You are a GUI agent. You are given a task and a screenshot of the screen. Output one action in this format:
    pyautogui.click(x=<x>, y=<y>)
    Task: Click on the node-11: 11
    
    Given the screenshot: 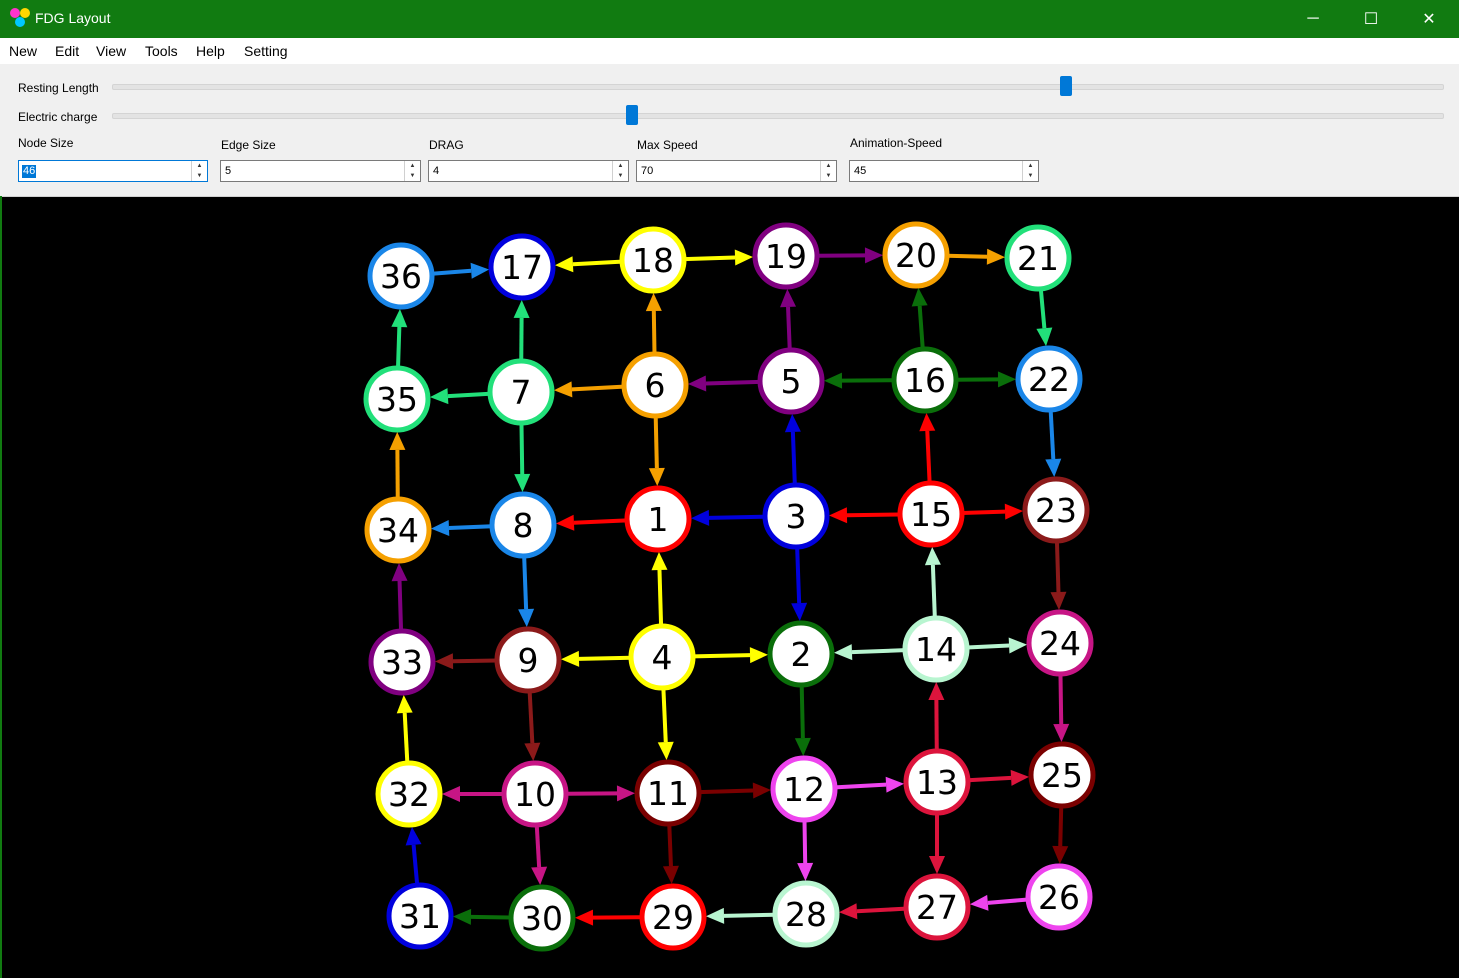 What is the action you would take?
    pyautogui.click(x=668, y=793)
    